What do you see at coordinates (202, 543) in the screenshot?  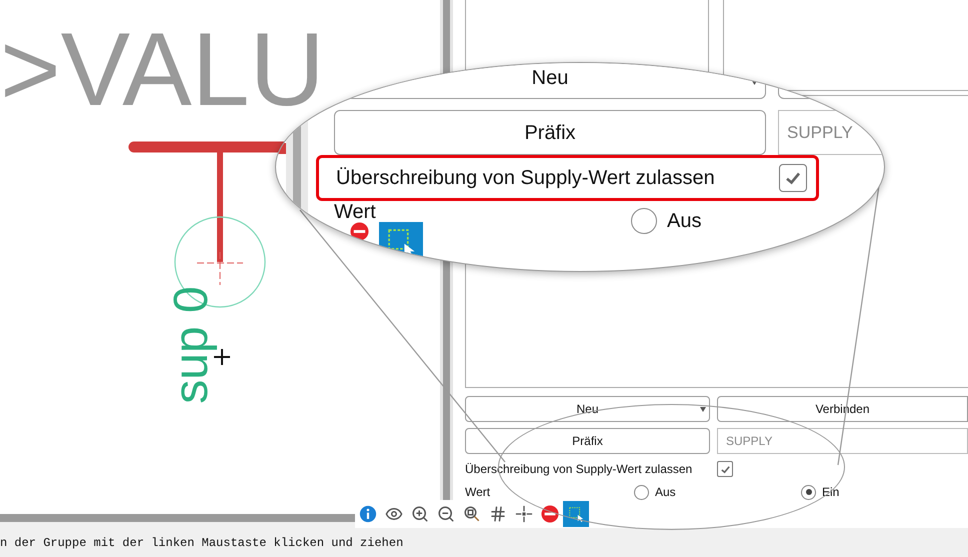 I see `status-text: n der Gruppe mit der linken Maustaste klicken und ziehen` at bounding box center [202, 543].